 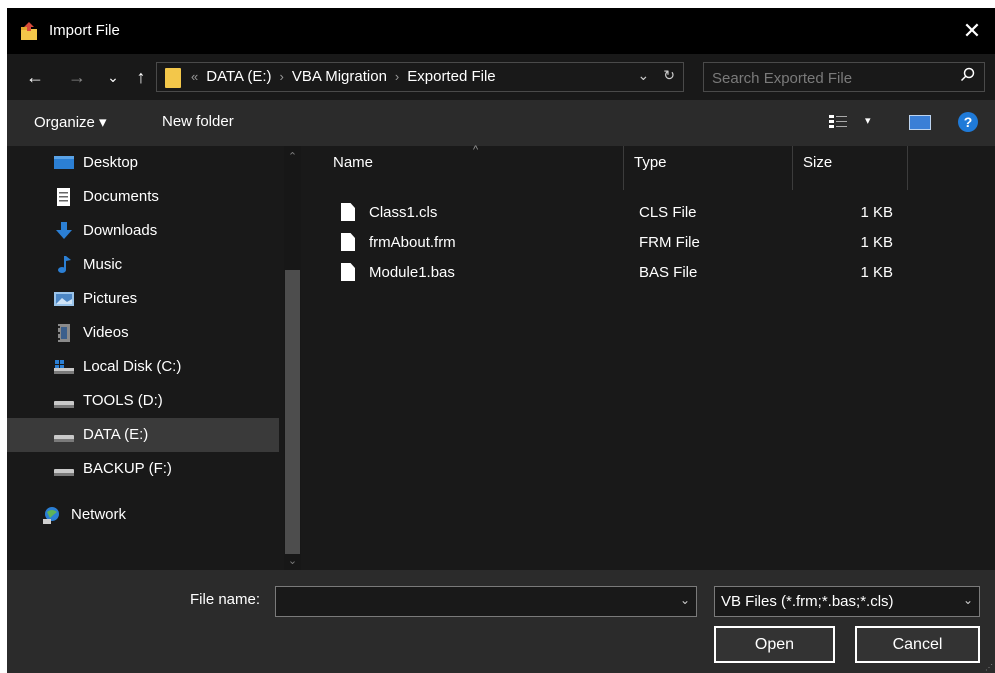 What do you see at coordinates (143, 515) in the screenshot?
I see `sidebar-item-network: Network` at bounding box center [143, 515].